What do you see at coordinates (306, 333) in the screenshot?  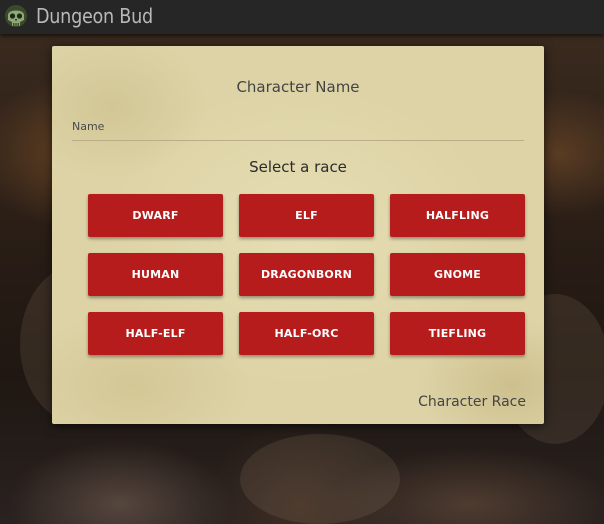 I see `race-button-half-orc: HALF-ORC` at bounding box center [306, 333].